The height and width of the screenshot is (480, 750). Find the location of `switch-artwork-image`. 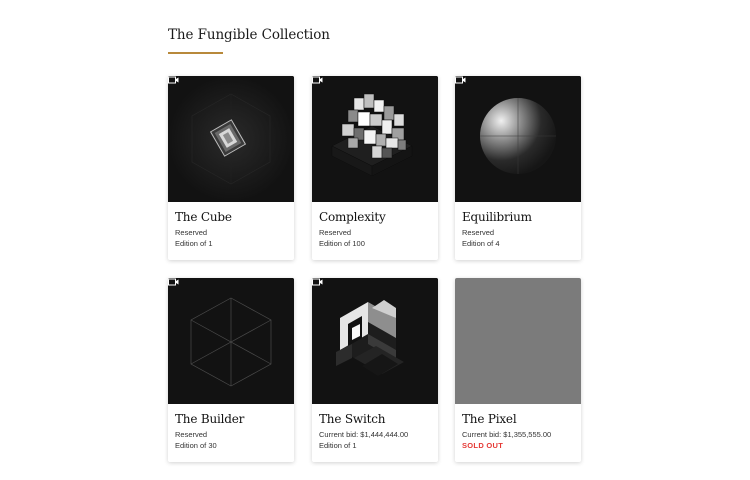

switch-artwork-image is located at coordinates (375, 341).